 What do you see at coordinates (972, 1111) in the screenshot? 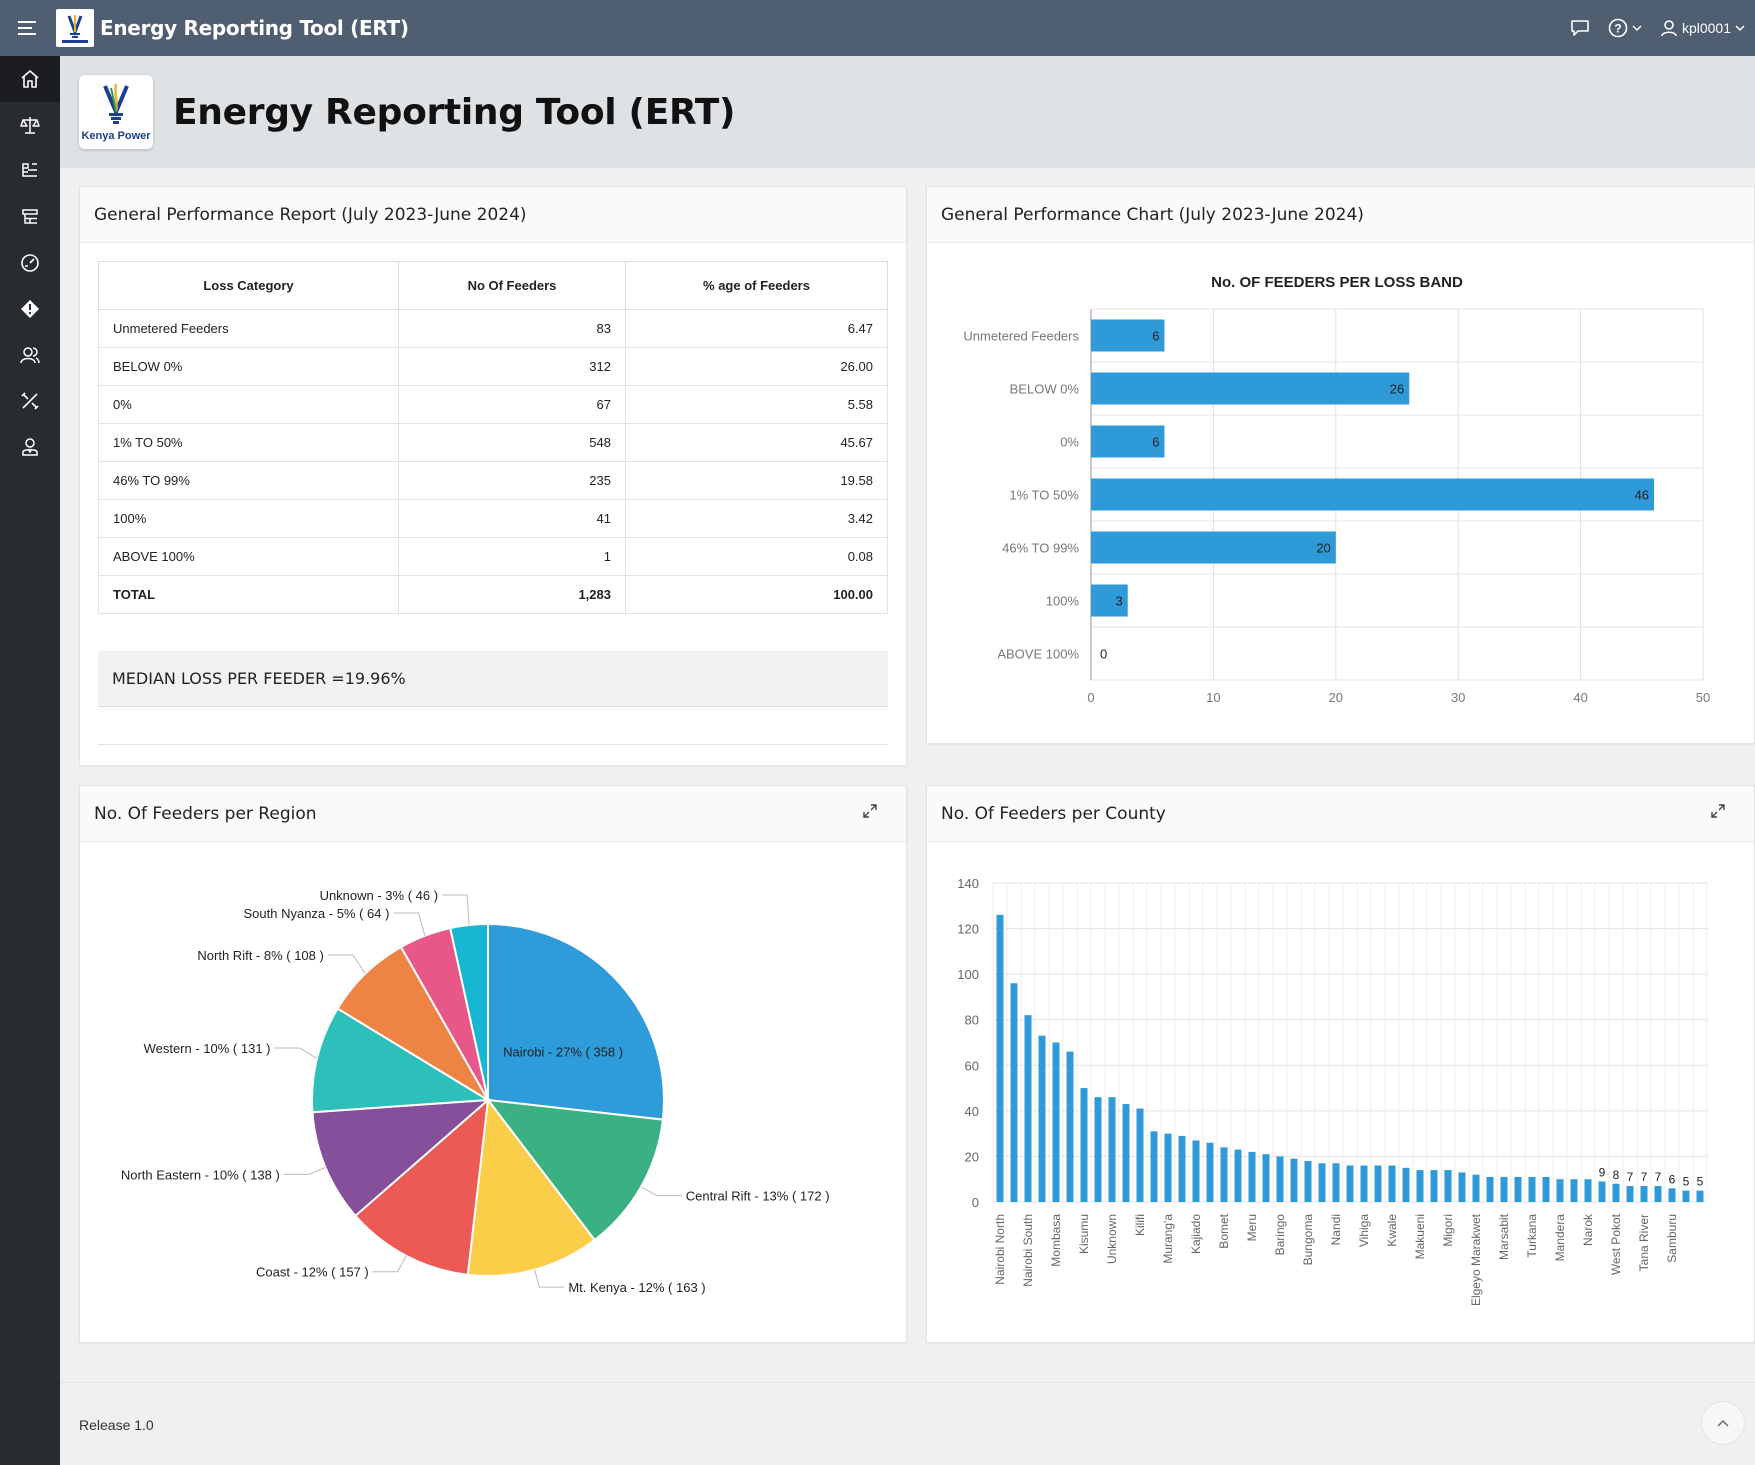
I see `y-tick-label: 40` at bounding box center [972, 1111].